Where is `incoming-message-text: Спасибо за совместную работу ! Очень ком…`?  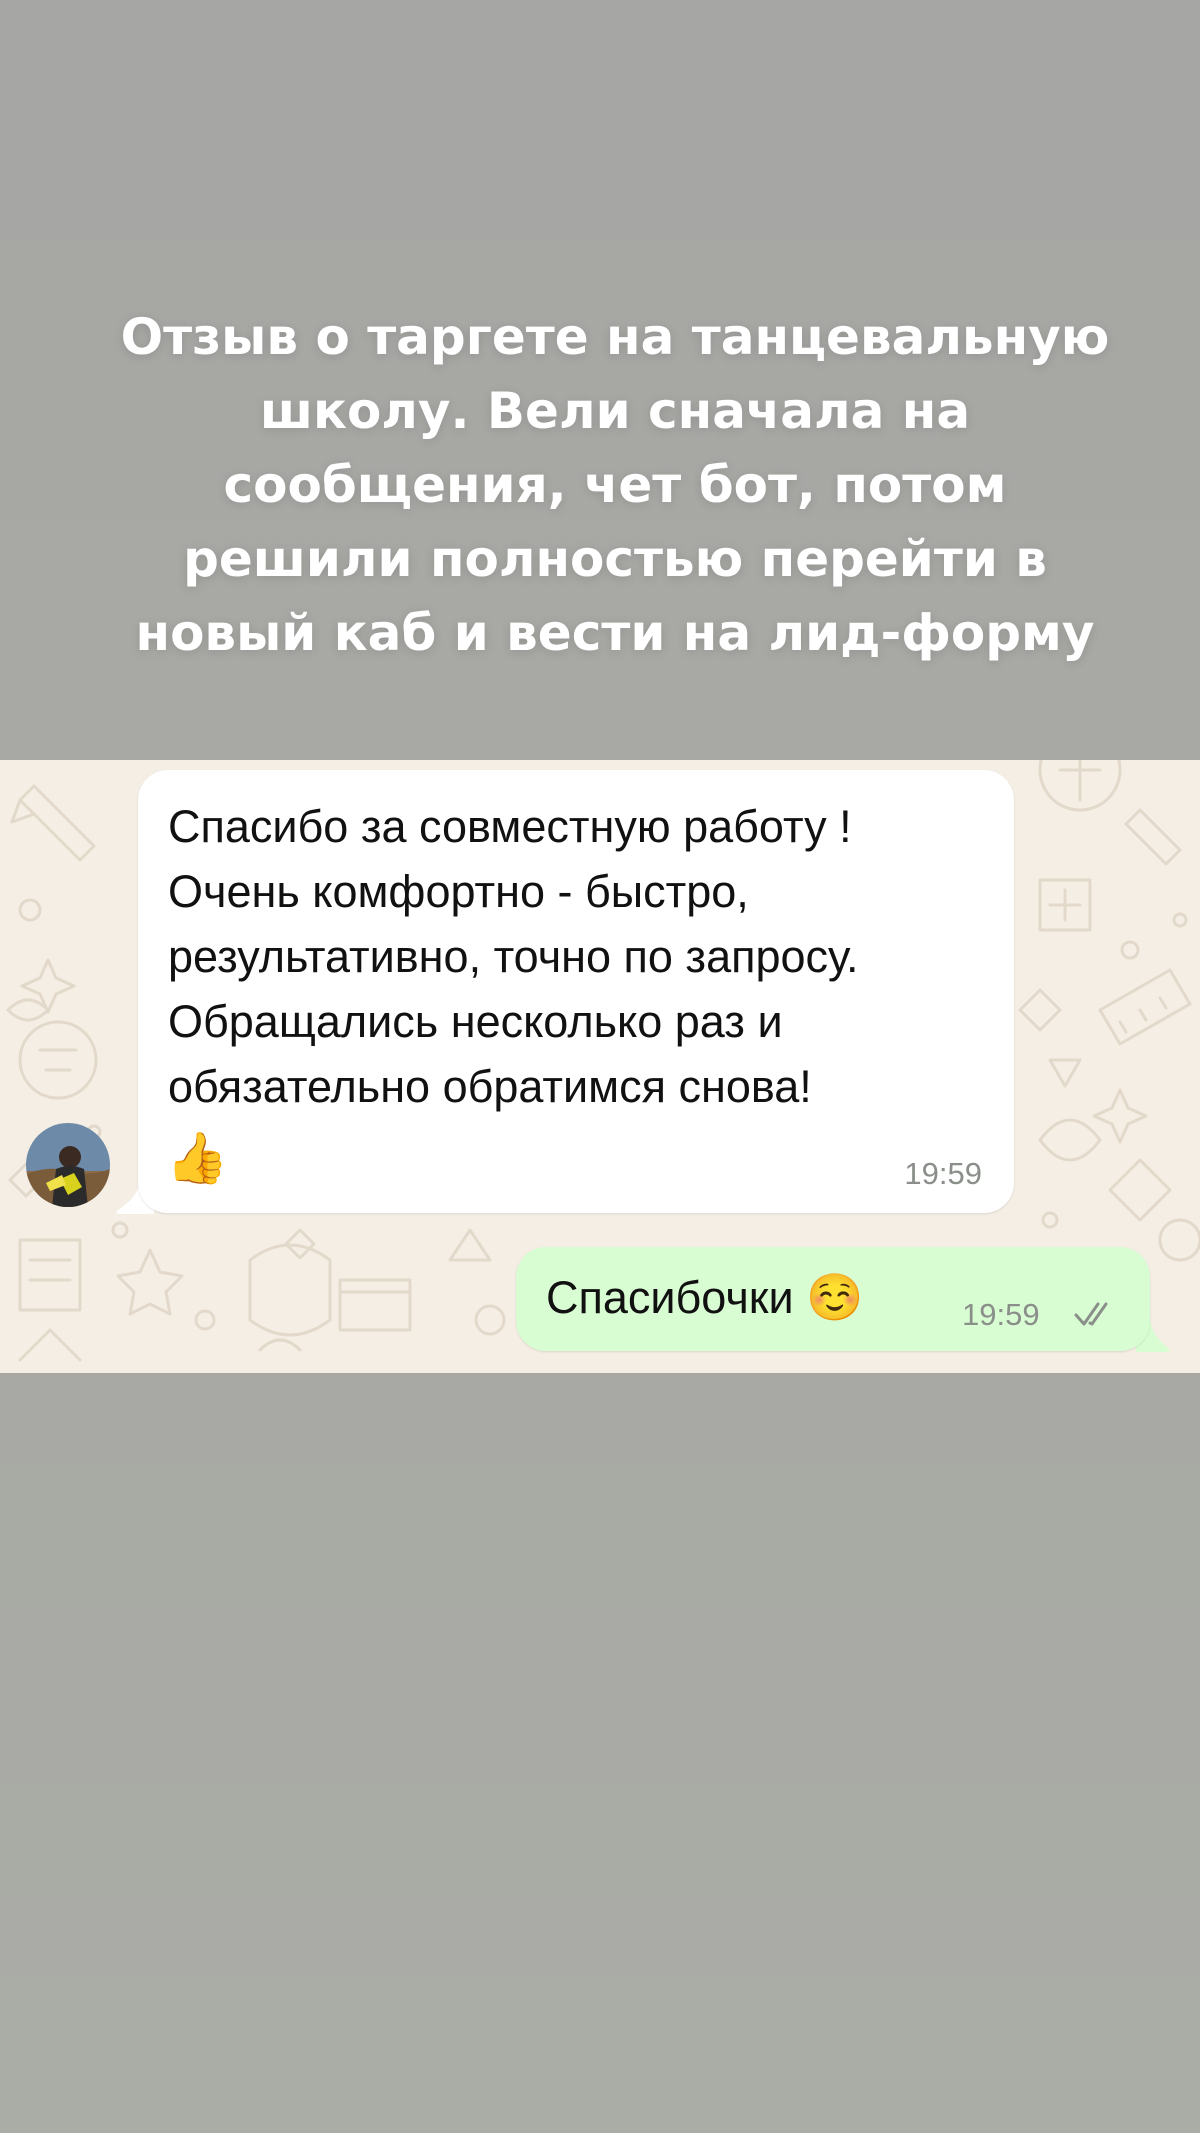 incoming-message-text: Спасибо за совместную работу ! Очень ком… is located at coordinates (513, 956).